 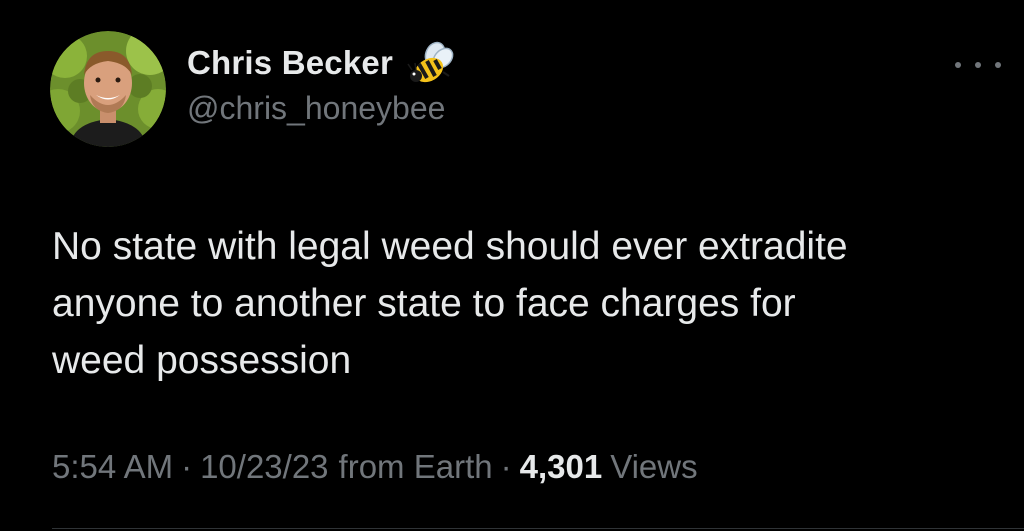 What do you see at coordinates (561, 467) in the screenshot?
I see `views-count: 4,301` at bounding box center [561, 467].